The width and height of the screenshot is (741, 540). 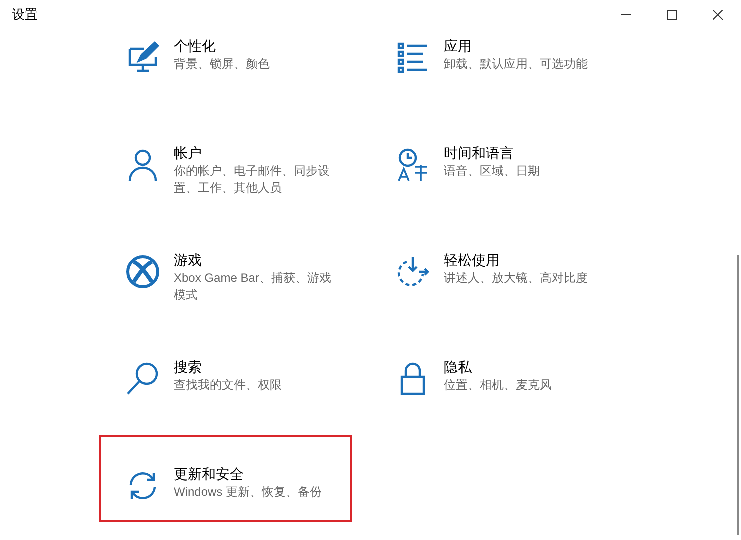 What do you see at coordinates (195, 46) in the screenshot?
I see `category-title: 个性化` at bounding box center [195, 46].